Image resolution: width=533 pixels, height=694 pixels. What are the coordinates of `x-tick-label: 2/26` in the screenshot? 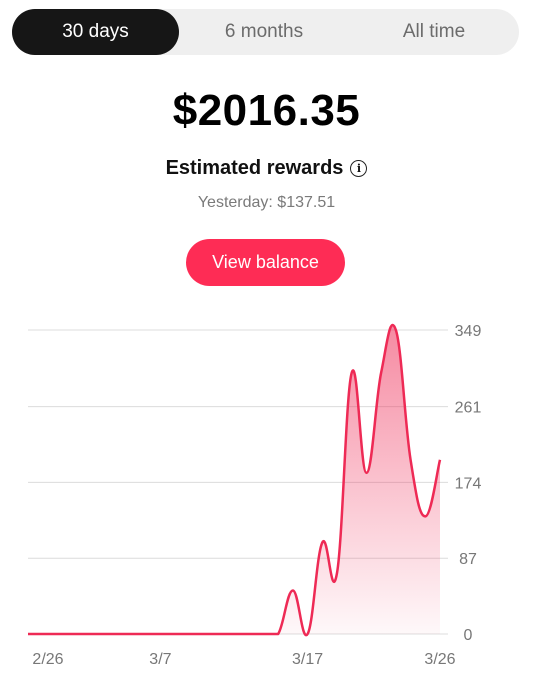 It's located at (47, 659).